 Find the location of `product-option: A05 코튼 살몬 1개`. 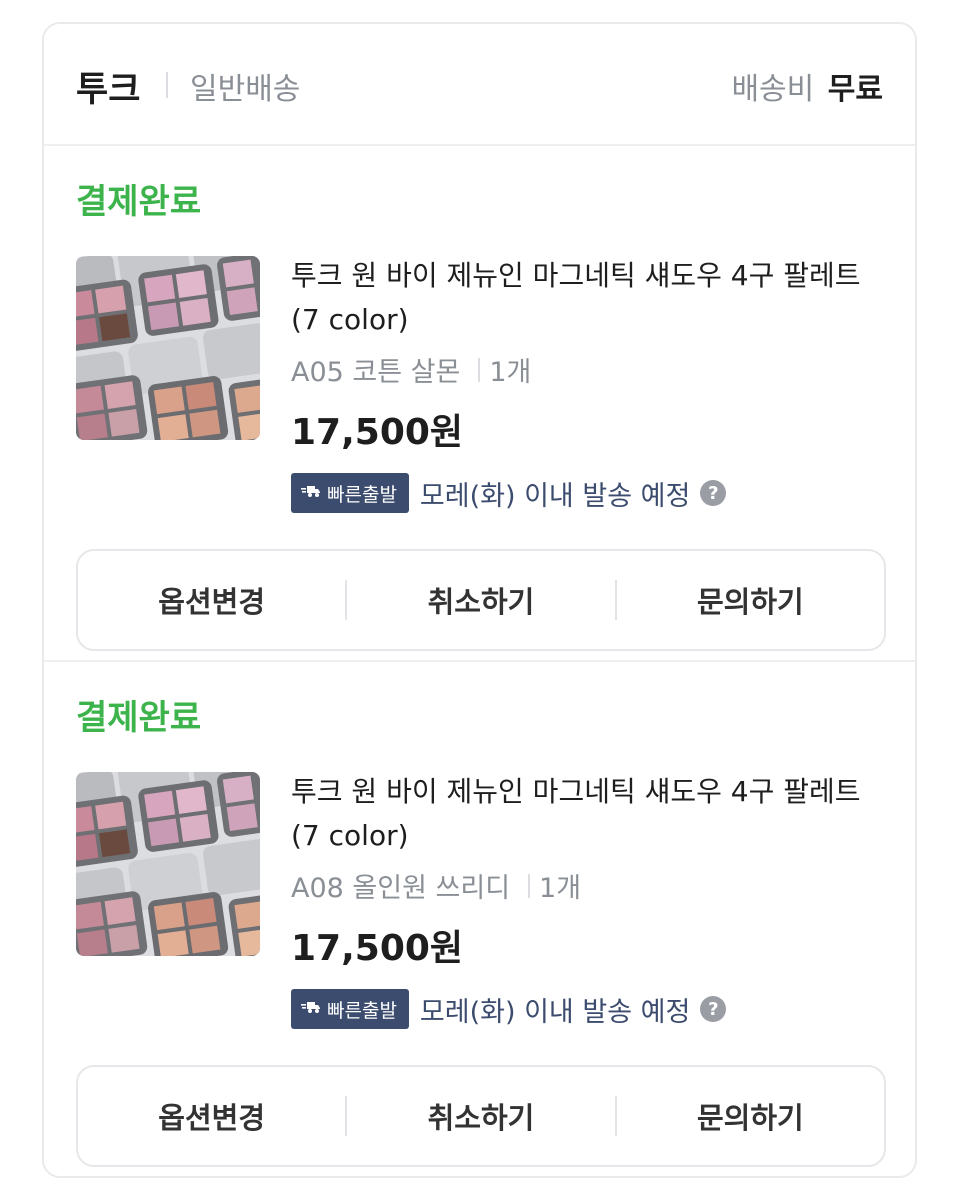

product-option: A05 코튼 살몬 1개 is located at coordinates (591, 369).